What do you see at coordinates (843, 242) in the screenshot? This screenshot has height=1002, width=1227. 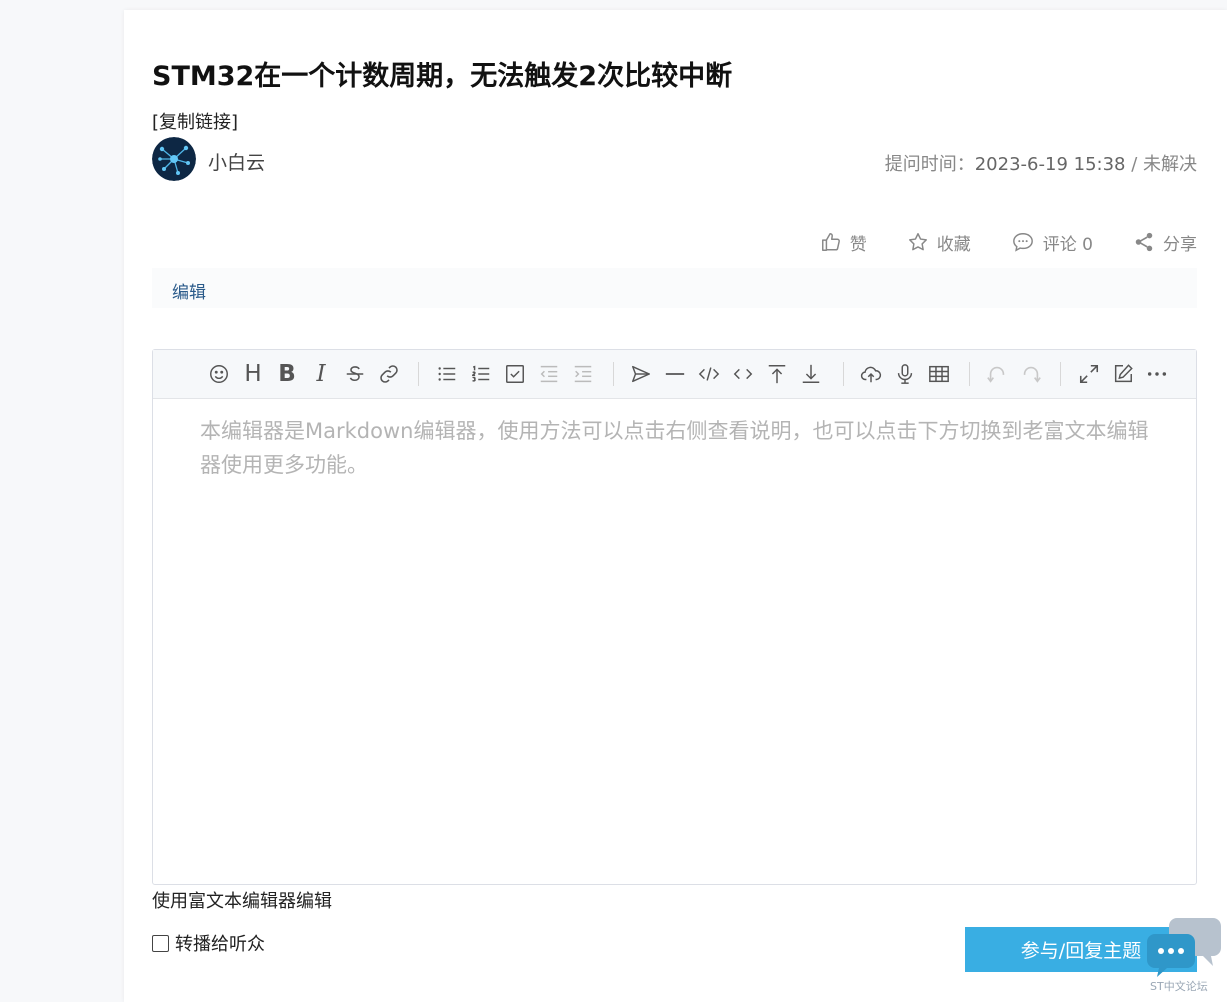 I see `like-button: 赞` at bounding box center [843, 242].